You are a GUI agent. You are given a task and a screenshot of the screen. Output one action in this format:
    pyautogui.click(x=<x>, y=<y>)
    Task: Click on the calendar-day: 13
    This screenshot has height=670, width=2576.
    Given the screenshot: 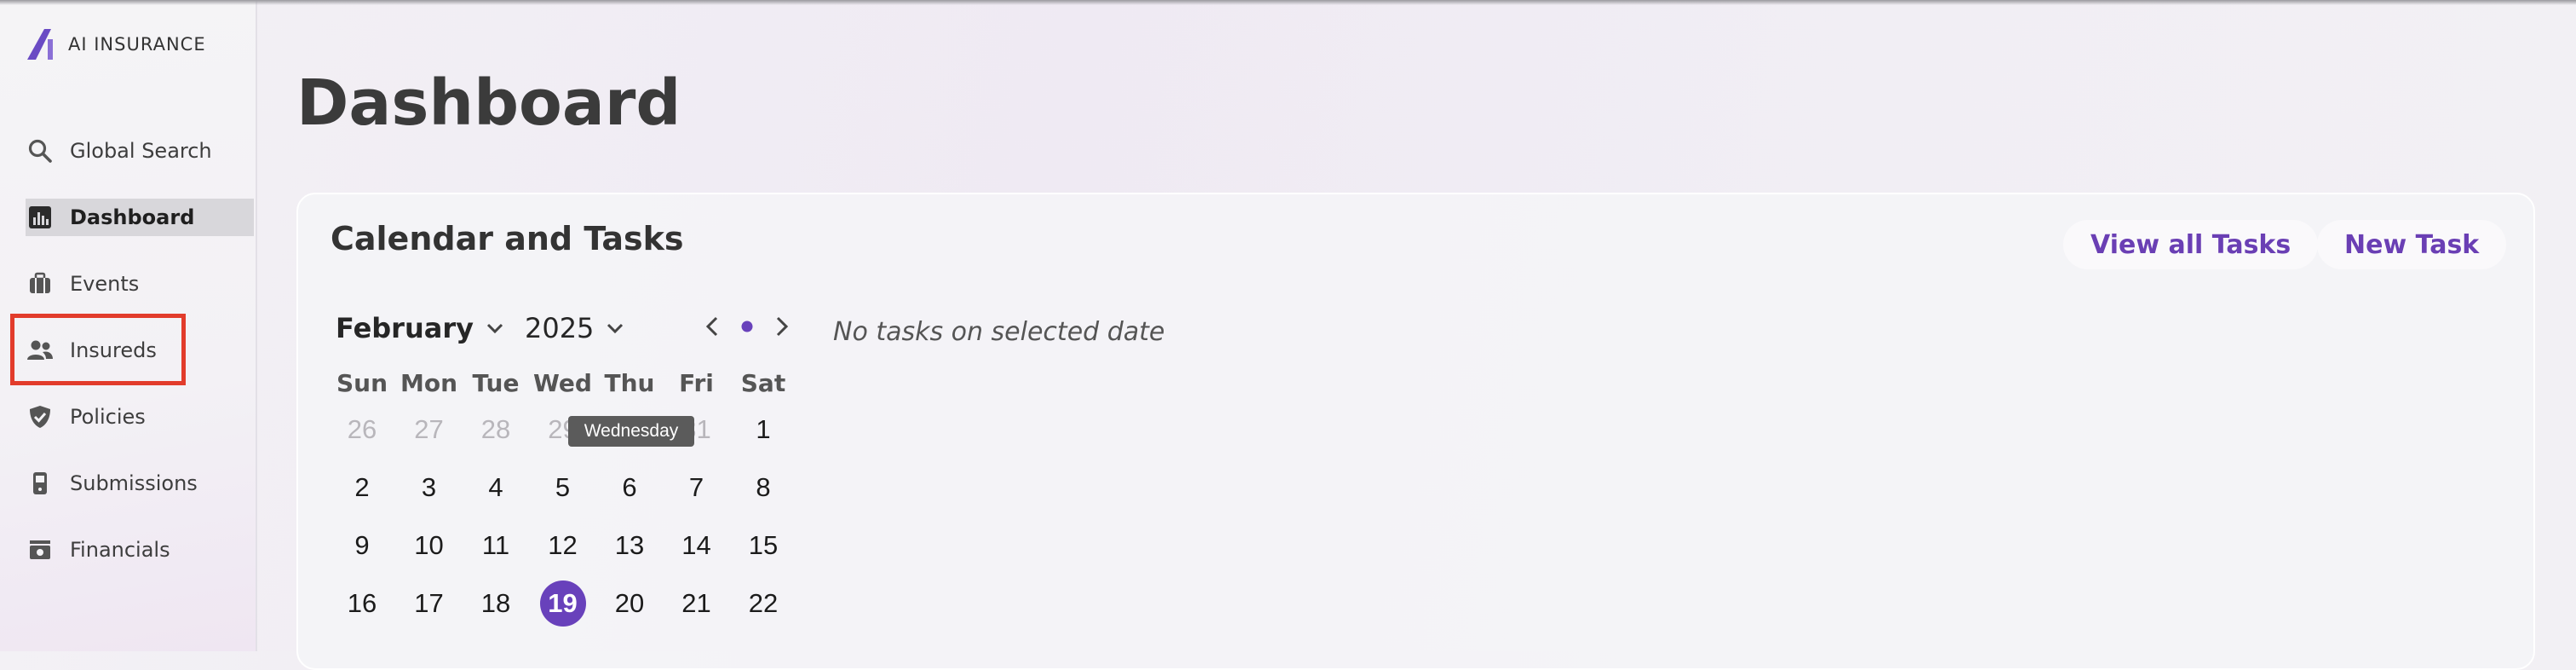 What is the action you would take?
    pyautogui.click(x=629, y=545)
    